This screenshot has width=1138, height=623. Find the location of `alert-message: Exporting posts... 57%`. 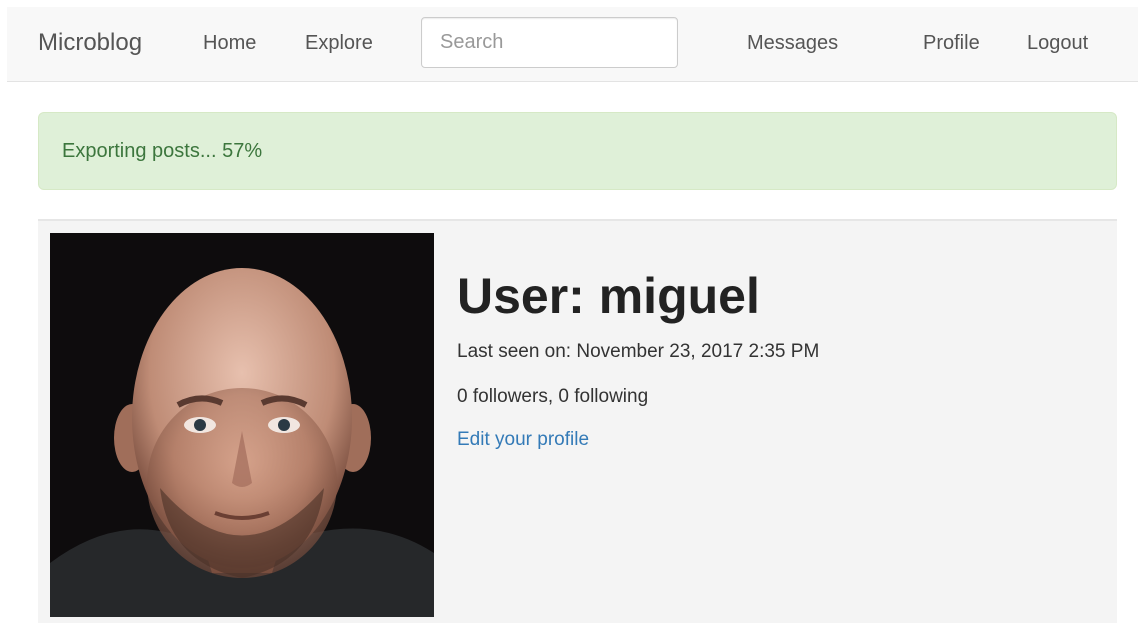

alert-message: Exporting posts... 57% is located at coordinates (162, 151).